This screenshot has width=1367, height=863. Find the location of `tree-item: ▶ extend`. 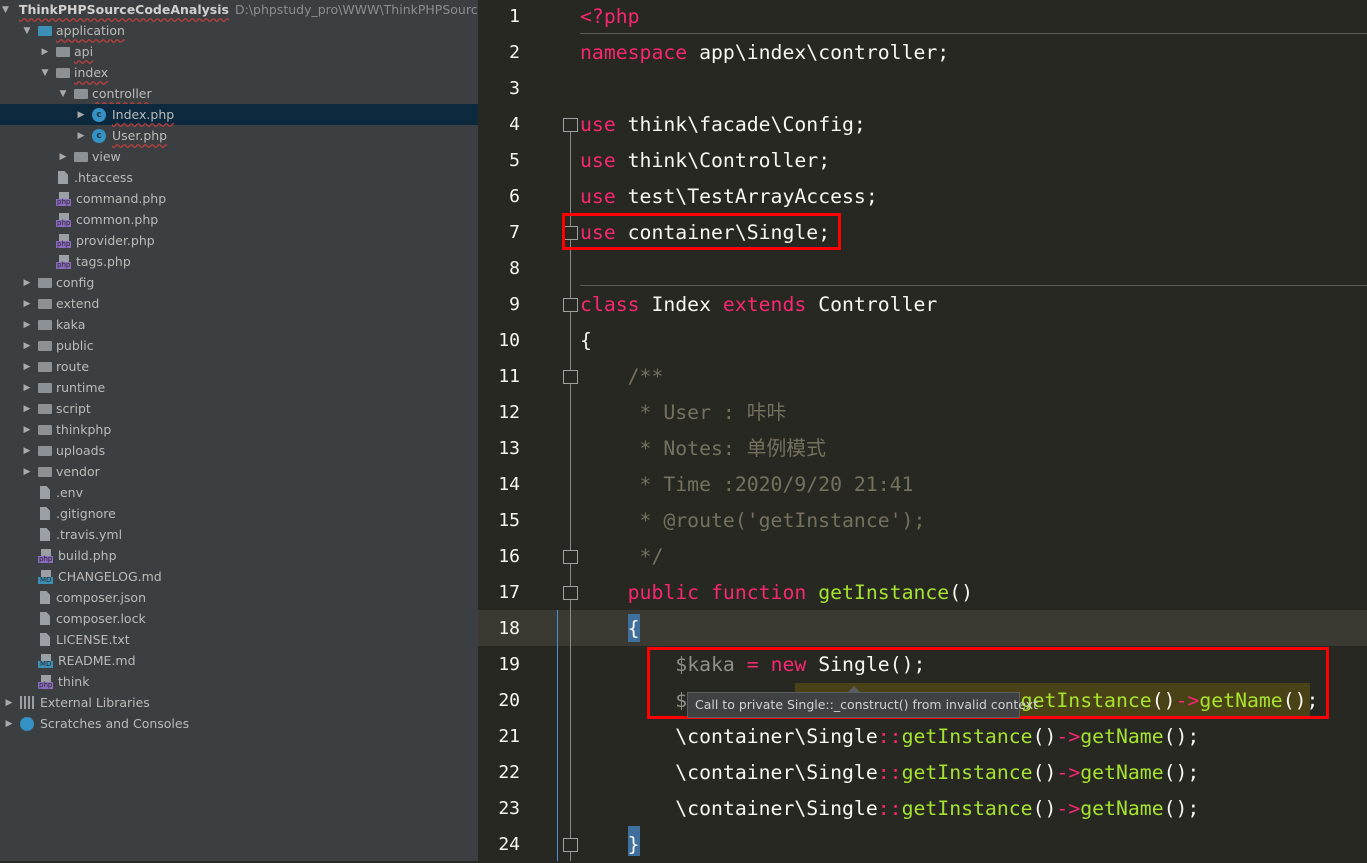

tree-item: ▶ extend is located at coordinates (239, 303).